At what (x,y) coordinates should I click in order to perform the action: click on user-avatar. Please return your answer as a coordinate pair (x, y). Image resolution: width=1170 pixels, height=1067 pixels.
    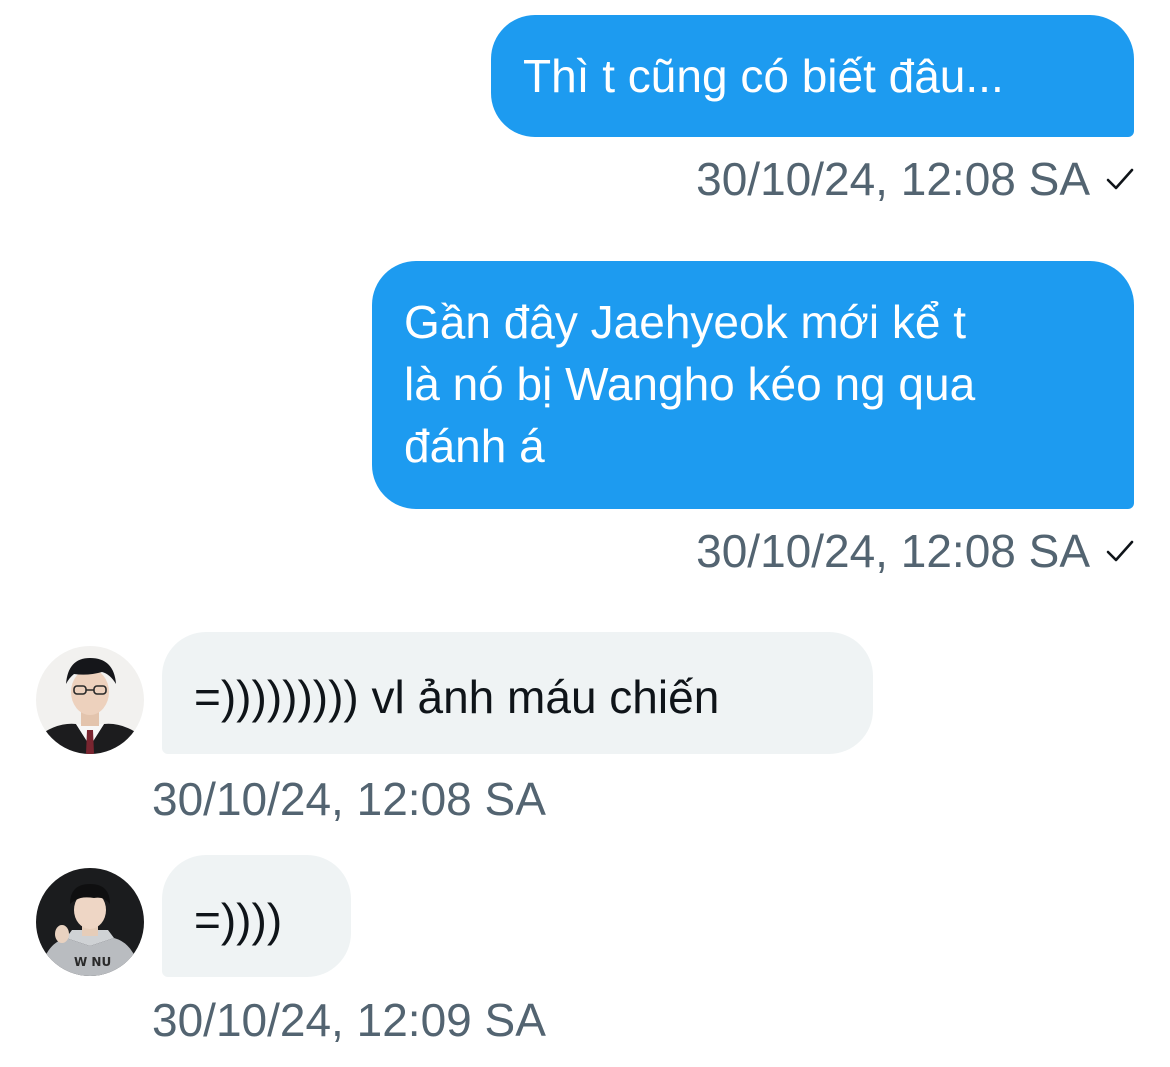
    Looking at the image, I should click on (90, 700).